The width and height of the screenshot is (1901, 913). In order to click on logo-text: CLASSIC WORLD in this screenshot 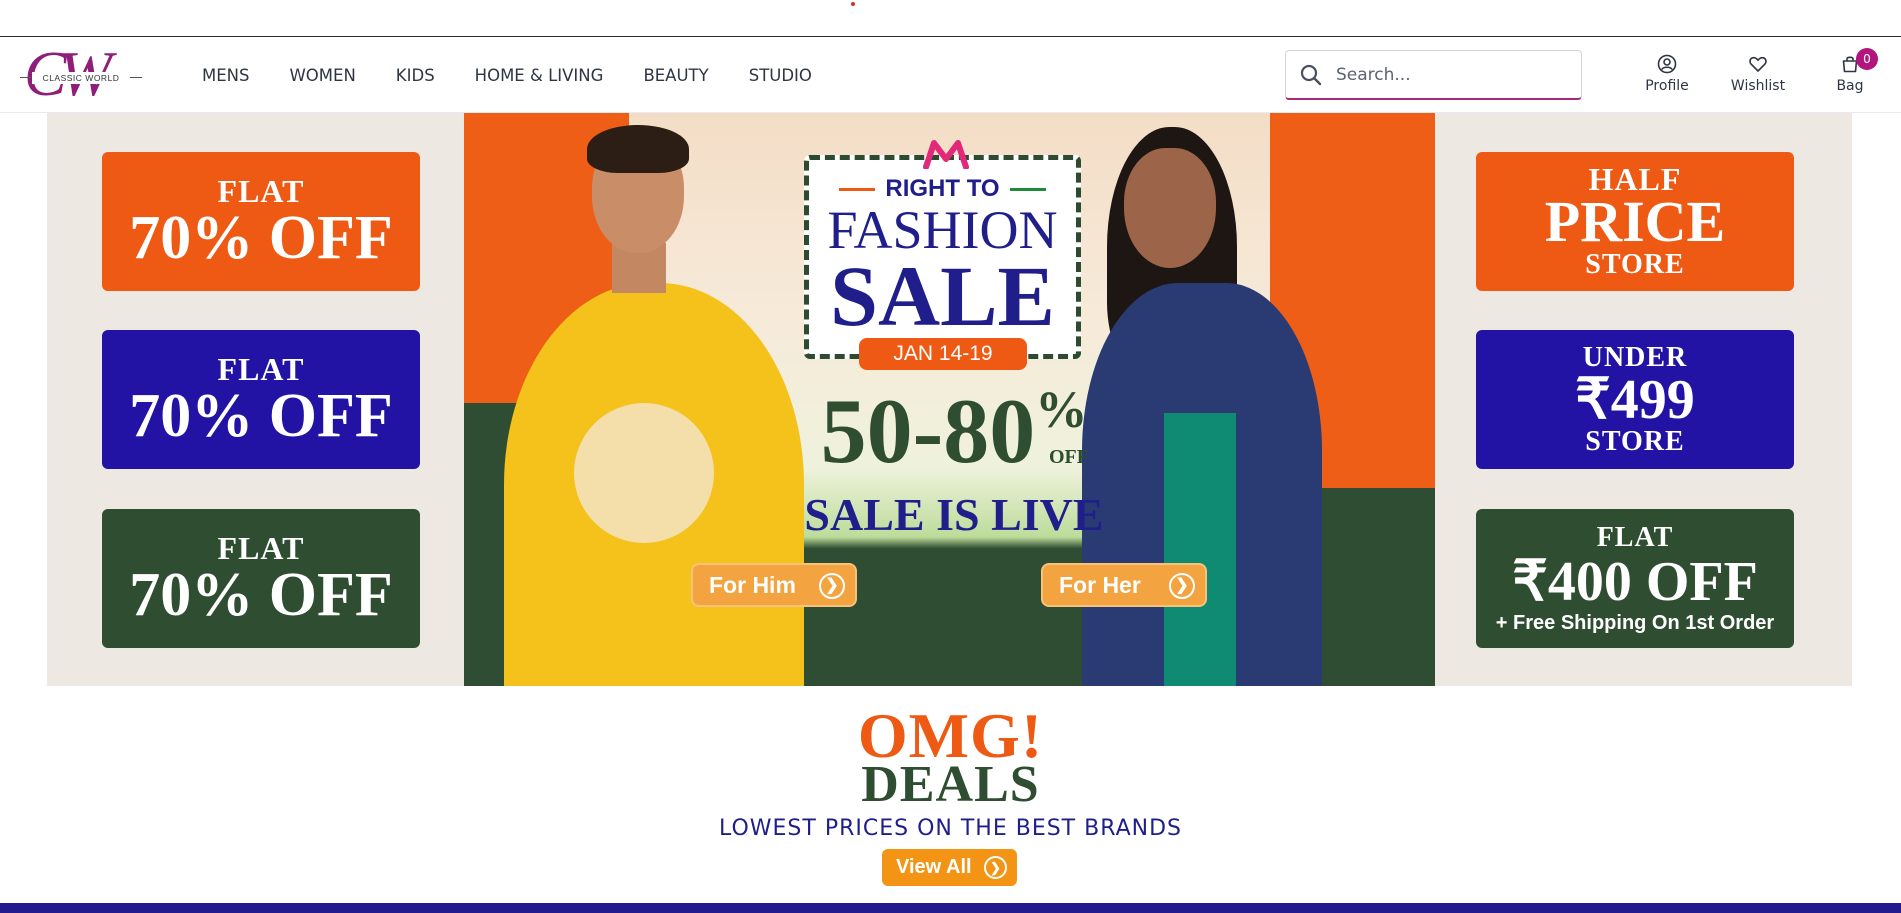, I will do `click(81, 78)`.